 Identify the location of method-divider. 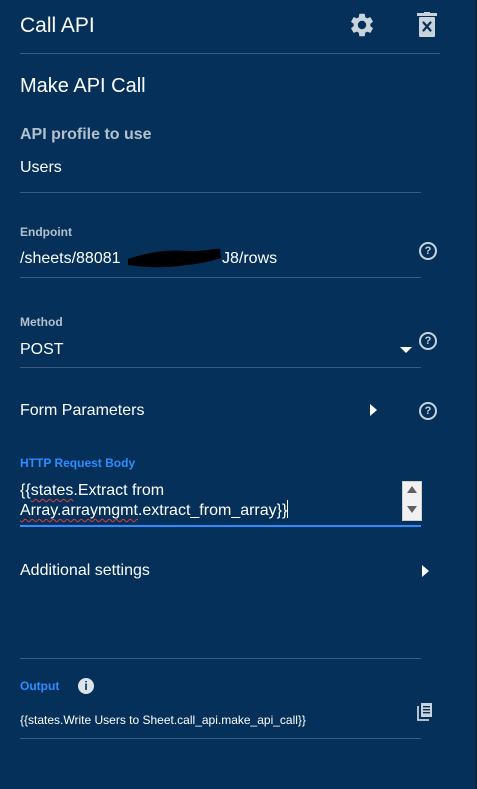
(220, 367).